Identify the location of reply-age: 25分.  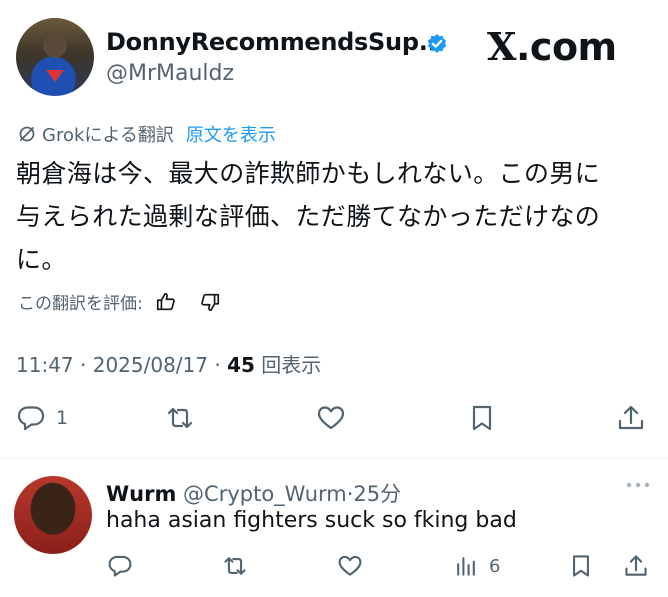
(377, 494).